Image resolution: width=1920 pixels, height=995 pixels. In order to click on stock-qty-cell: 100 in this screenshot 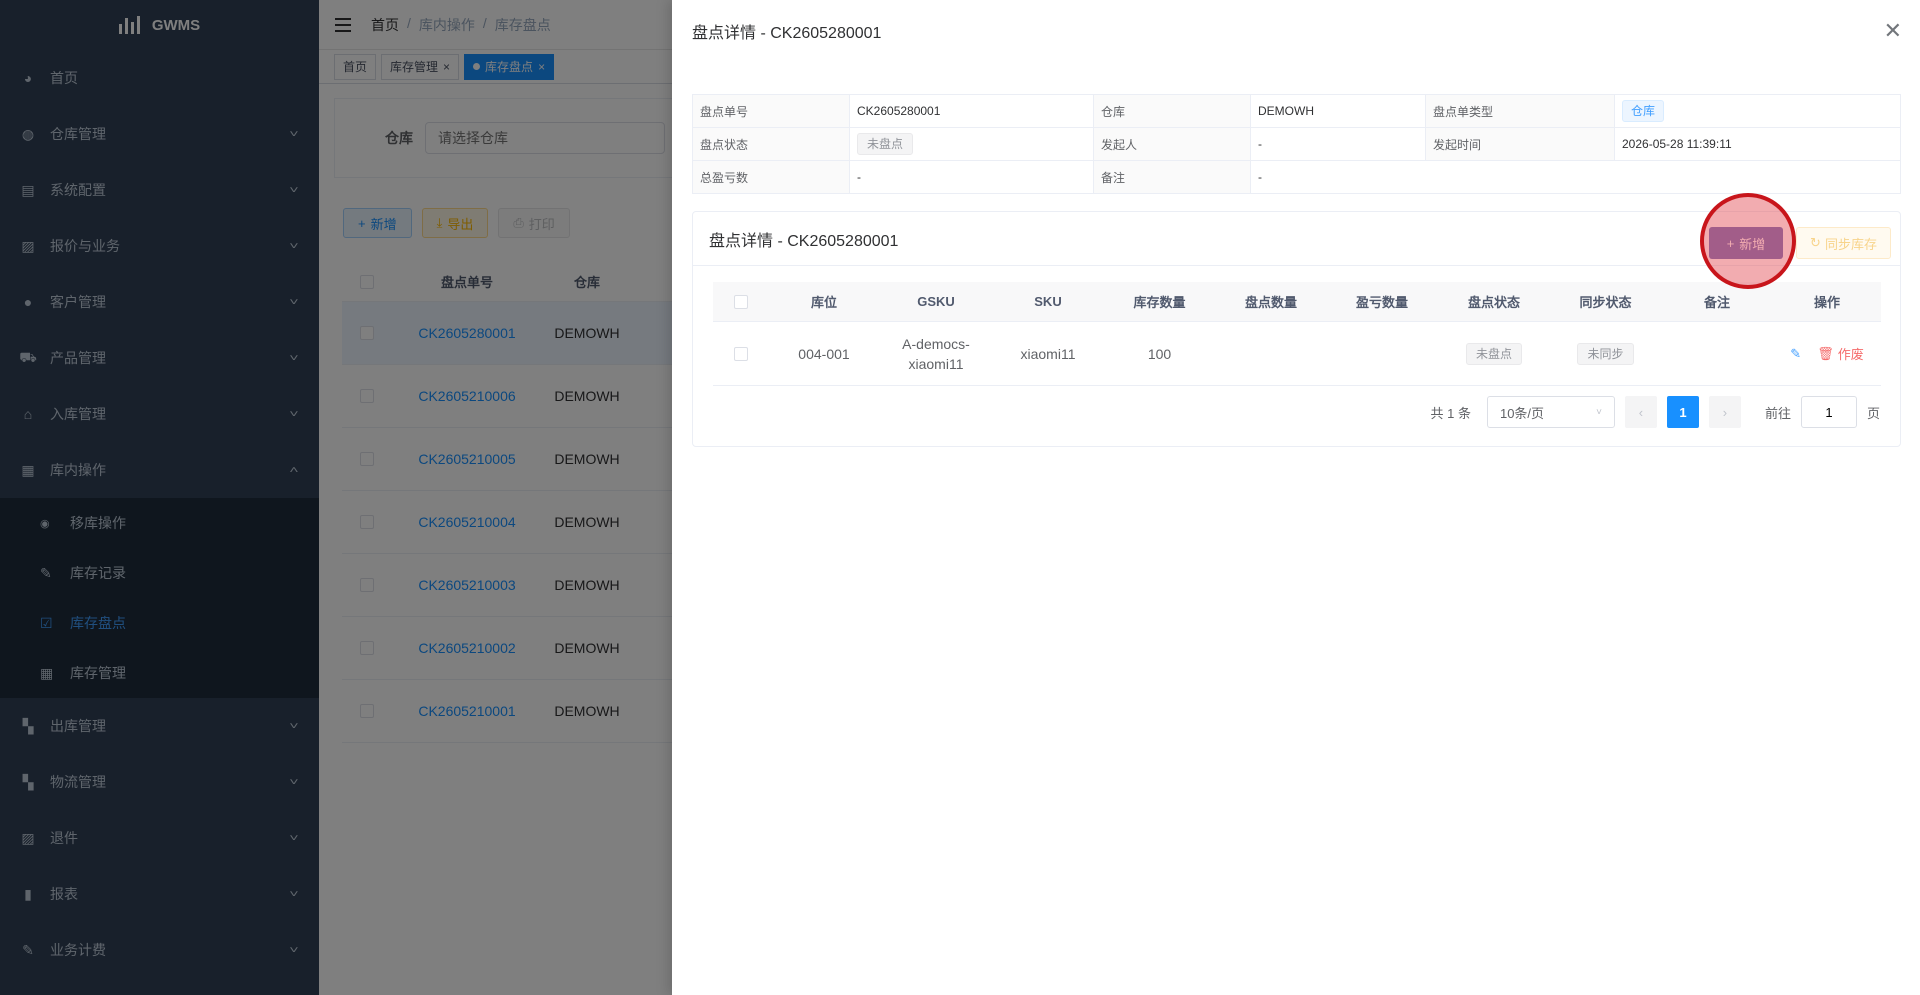, I will do `click(1159, 353)`.